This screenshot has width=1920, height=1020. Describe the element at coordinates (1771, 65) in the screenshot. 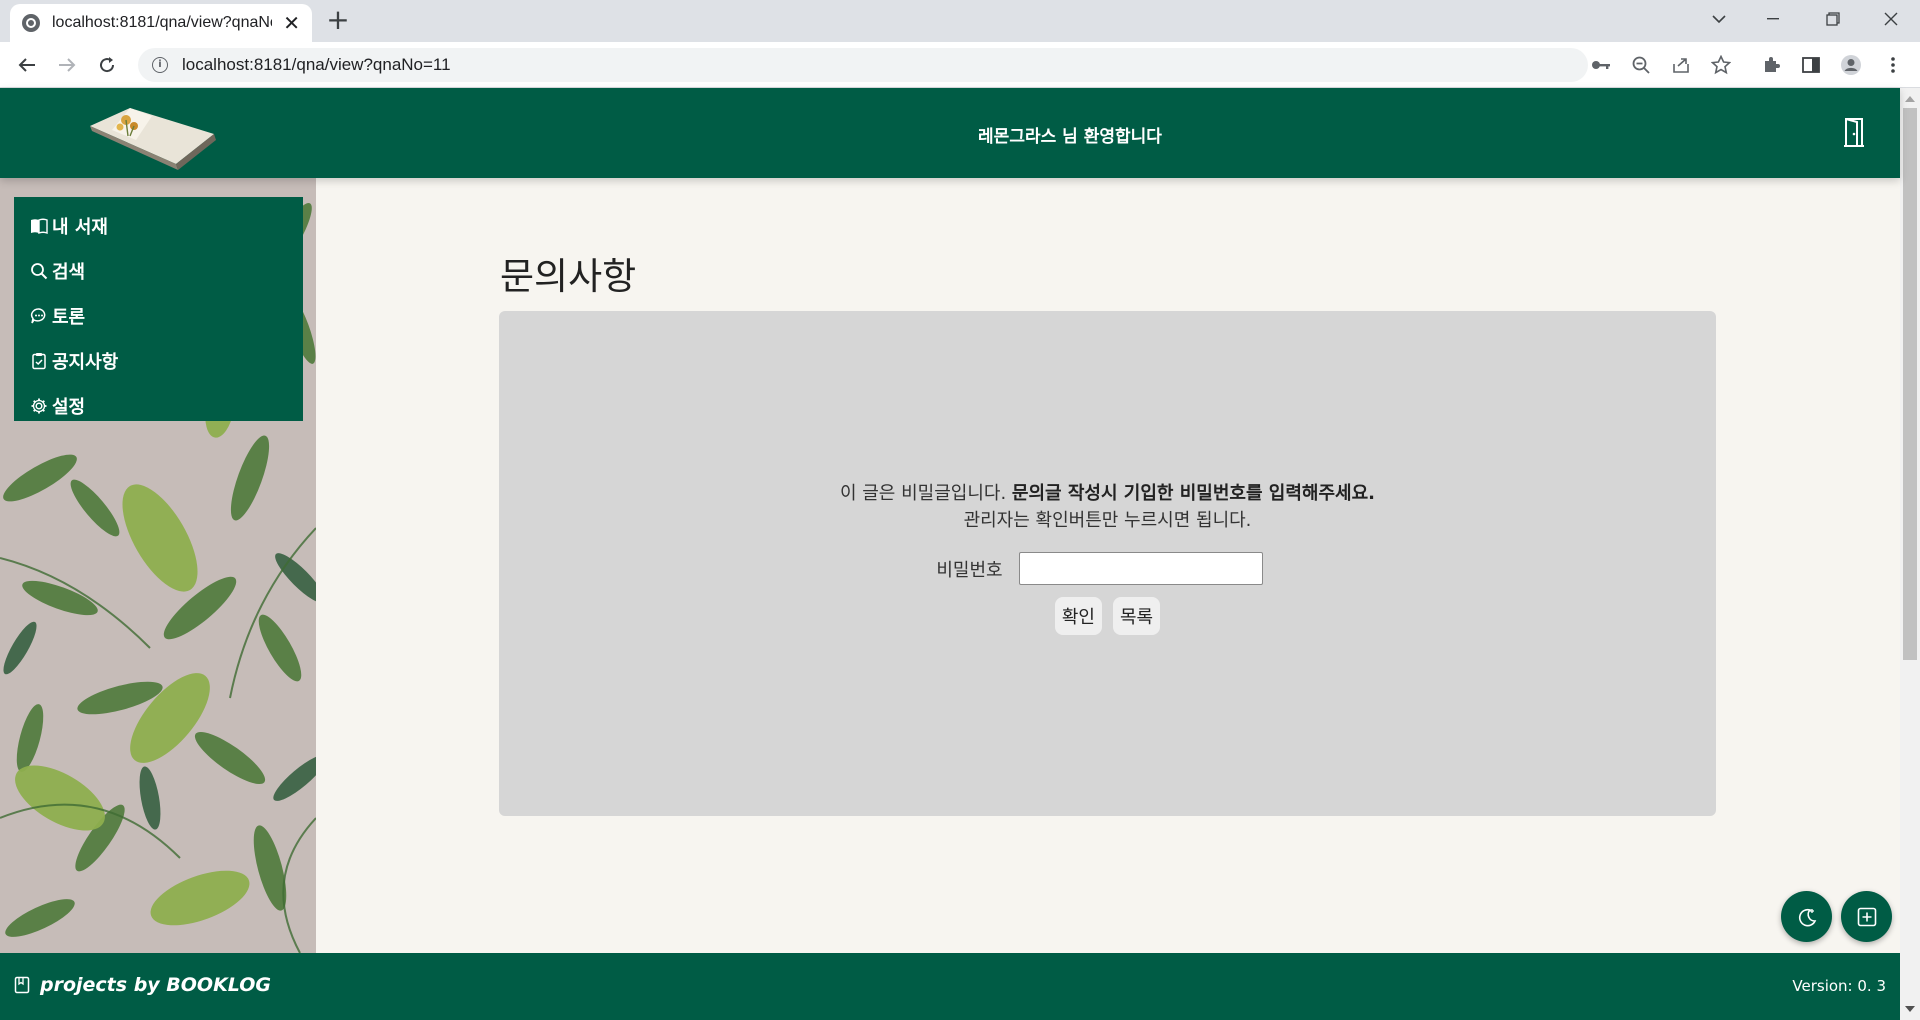

I see `extensions-icon` at that location.